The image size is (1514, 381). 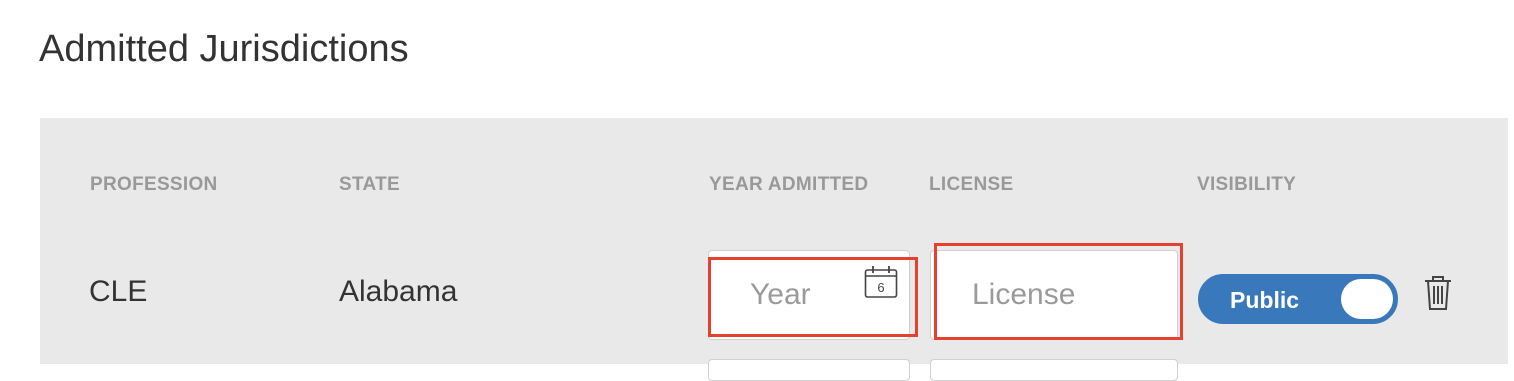 What do you see at coordinates (809, 370) in the screenshot?
I see `year-admitted-input-next` at bounding box center [809, 370].